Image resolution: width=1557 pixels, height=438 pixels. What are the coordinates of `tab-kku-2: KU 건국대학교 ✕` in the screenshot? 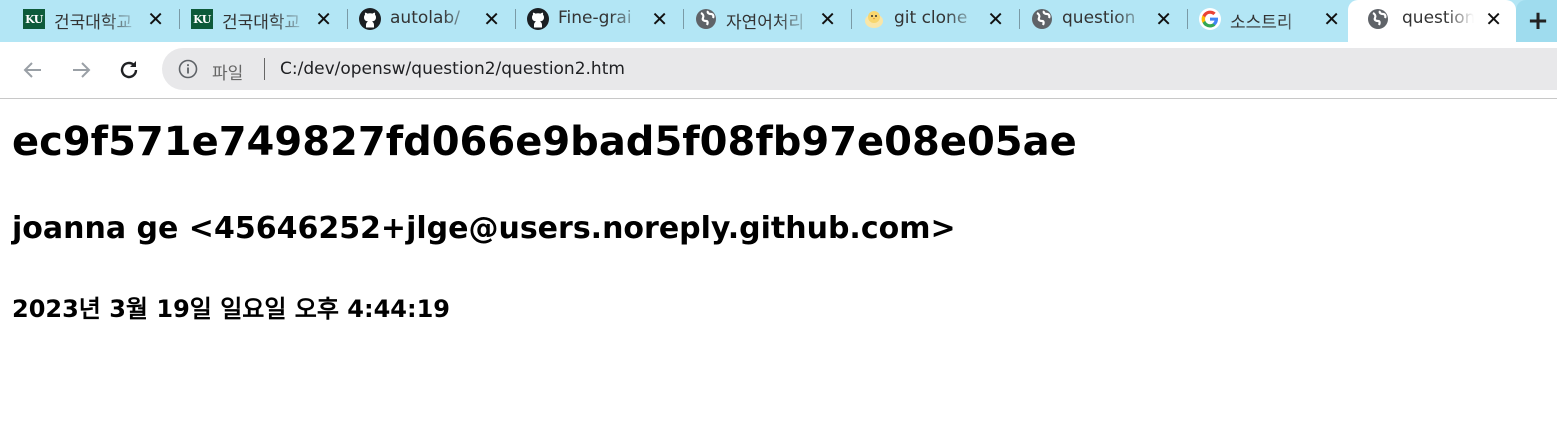 It's located at (258, 19).